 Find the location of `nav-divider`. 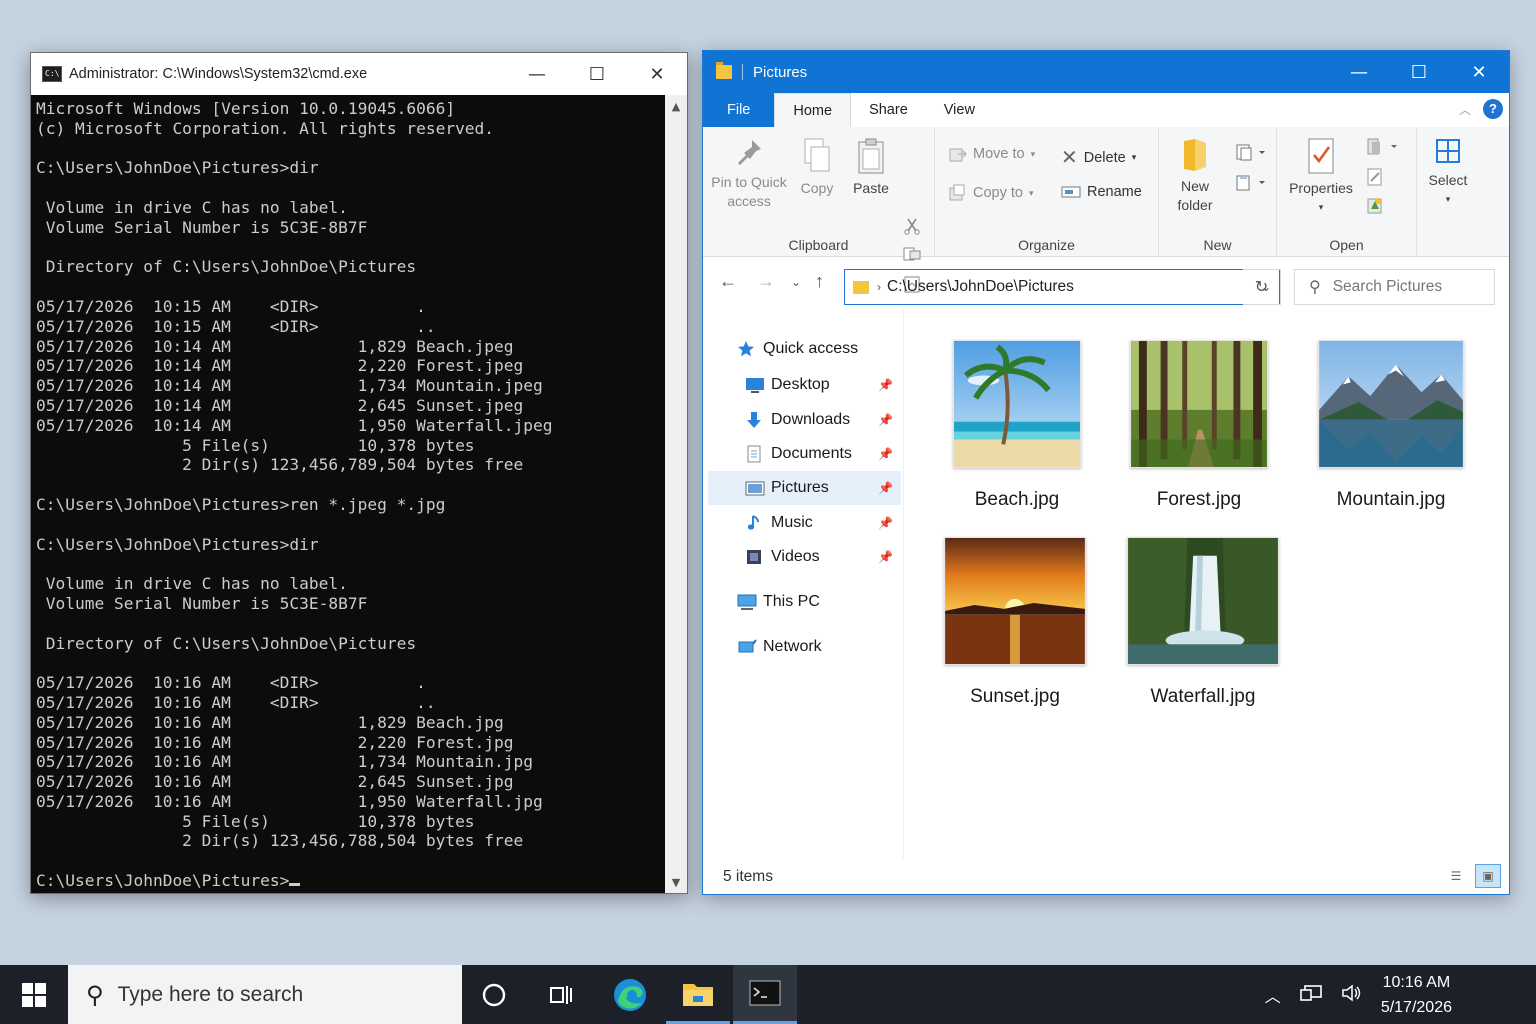

nav-divider is located at coordinates (903, 584).